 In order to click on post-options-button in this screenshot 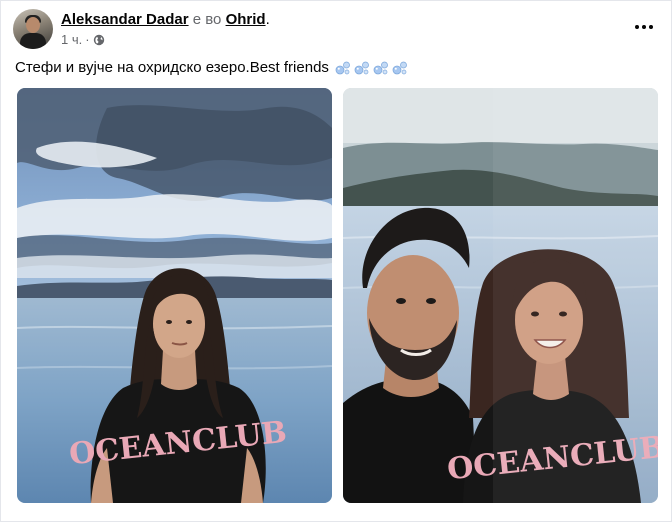, I will do `click(644, 27)`.